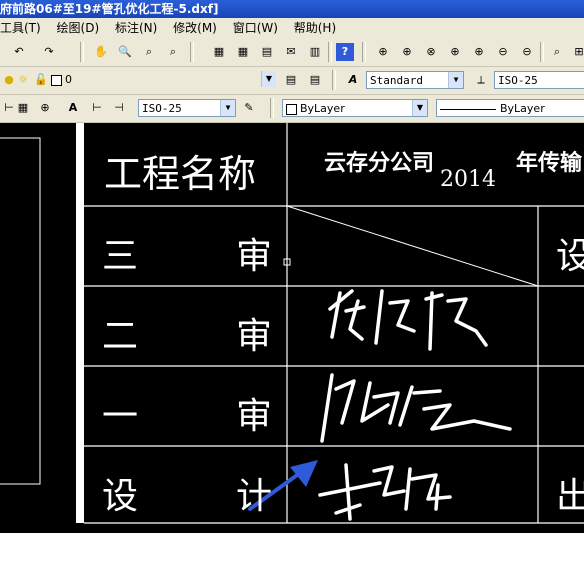  Describe the element at coordinates (353, 79) in the screenshot. I see `text-style-icon: A` at that location.